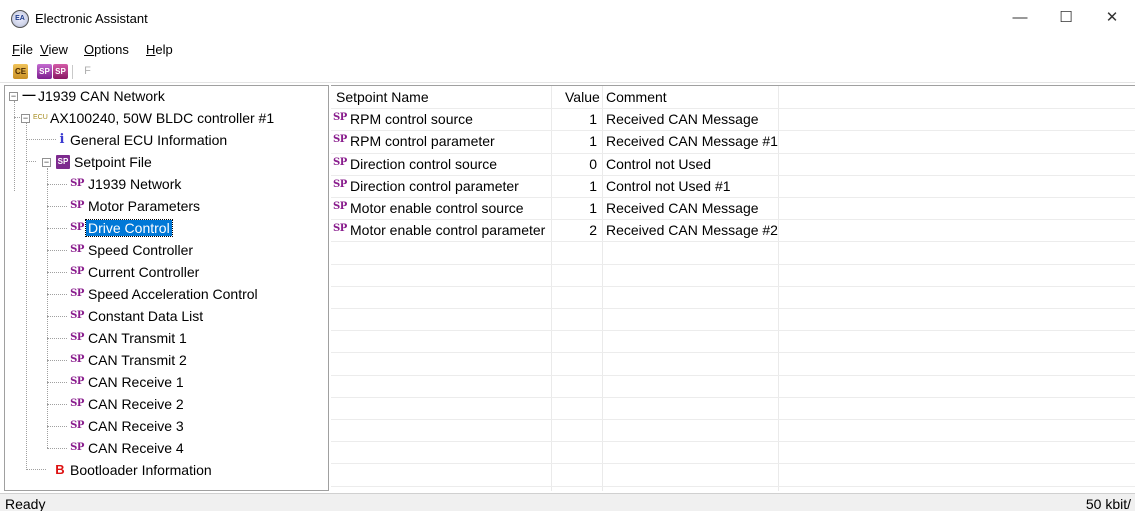 Image resolution: width=1135 pixels, height=511 pixels. Describe the element at coordinates (165, 426) in the screenshot. I see `tree-node-can-receive-3: SP CAN Receive 3` at that location.